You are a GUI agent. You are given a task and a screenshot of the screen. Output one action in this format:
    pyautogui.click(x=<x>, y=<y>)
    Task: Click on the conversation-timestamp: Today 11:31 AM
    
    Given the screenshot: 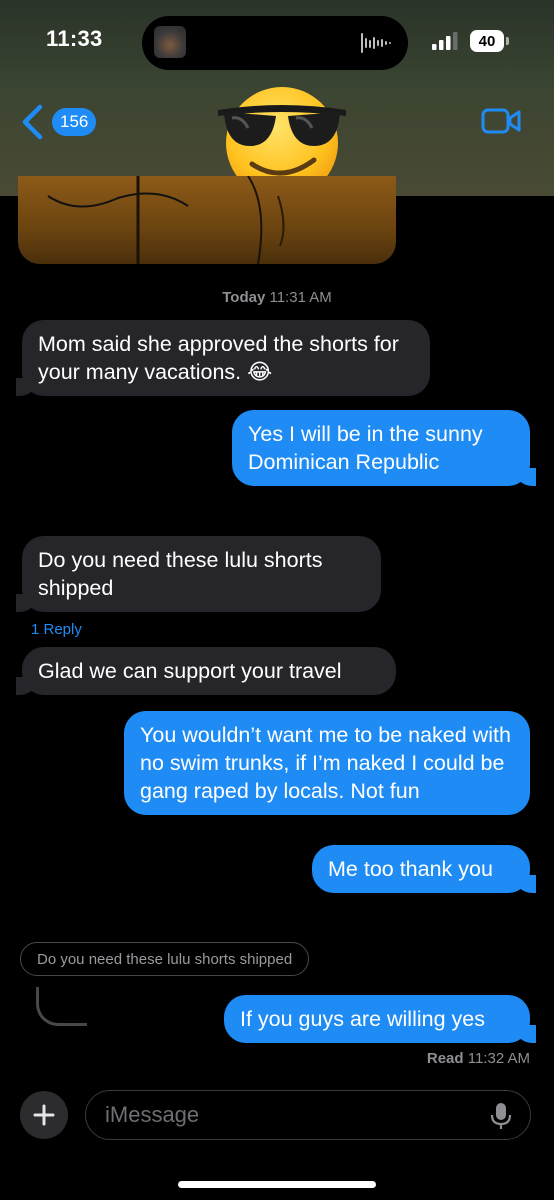 What is the action you would take?
    pyautogui.click(x=277, y=297)
    